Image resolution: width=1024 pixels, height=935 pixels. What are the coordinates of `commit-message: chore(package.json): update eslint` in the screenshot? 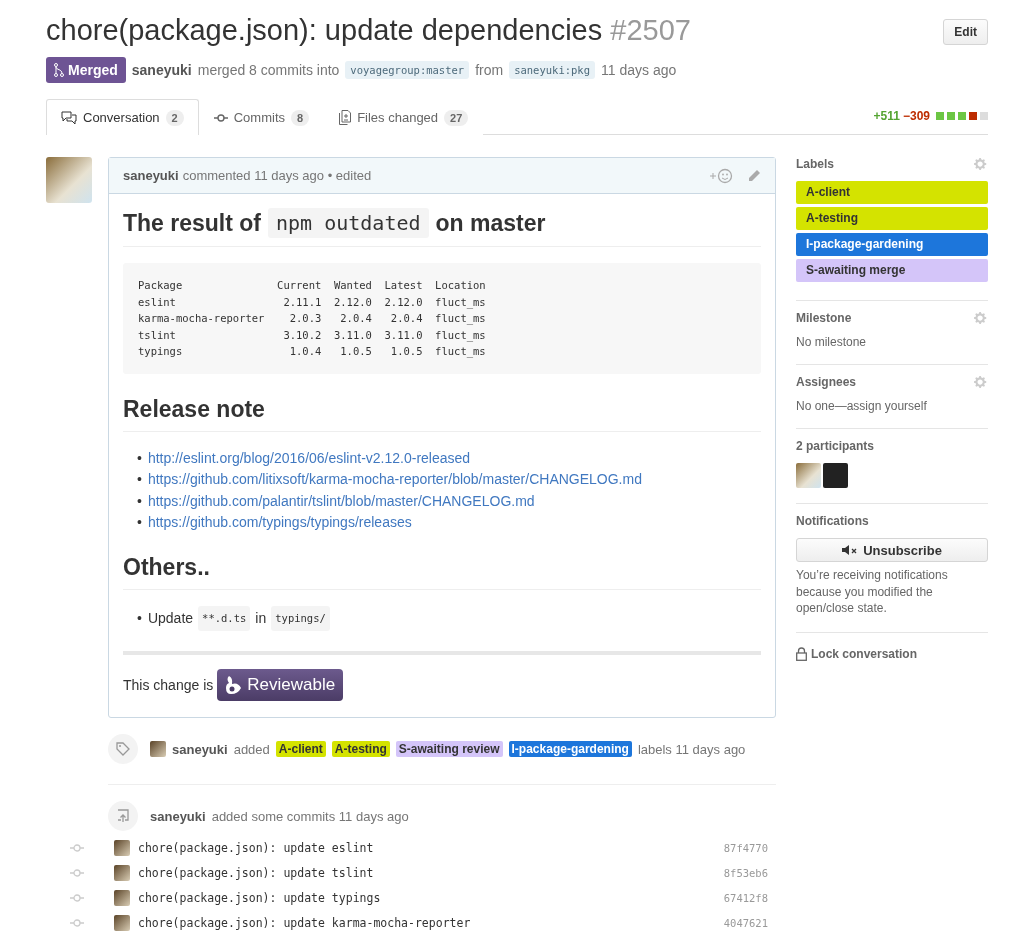 It's located at (256, 848).